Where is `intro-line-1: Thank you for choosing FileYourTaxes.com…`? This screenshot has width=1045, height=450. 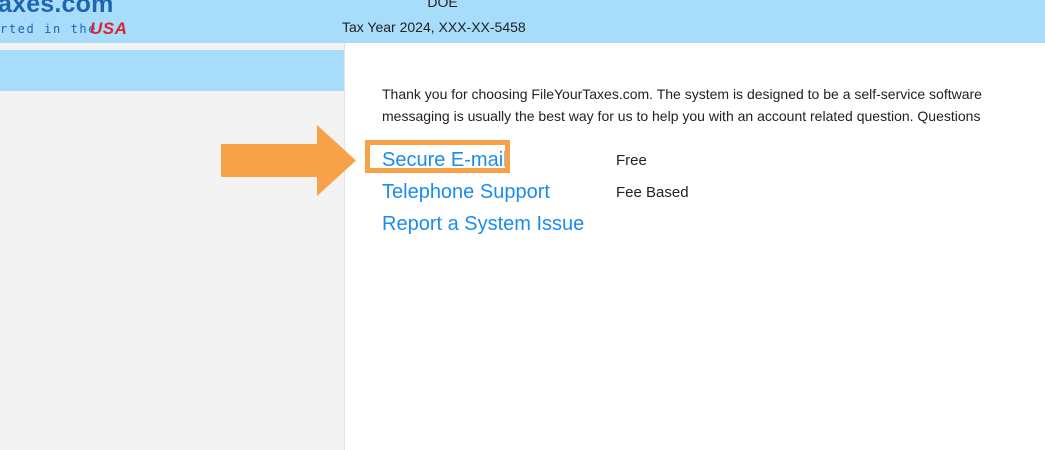 intro-line-1: Thank you for choosing FileYourTaxes.com… is located at coordinates (682, 94).